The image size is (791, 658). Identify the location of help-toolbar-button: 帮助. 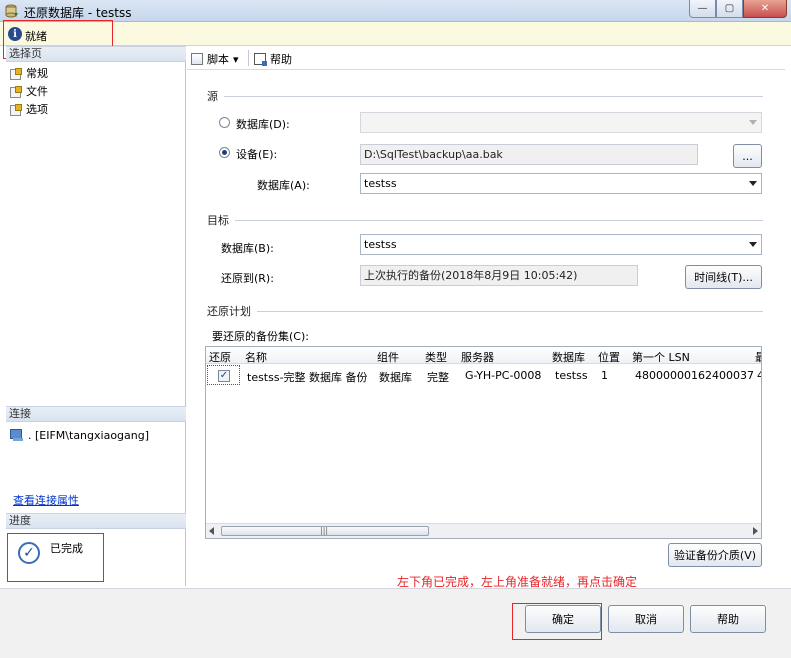
(273, 59).